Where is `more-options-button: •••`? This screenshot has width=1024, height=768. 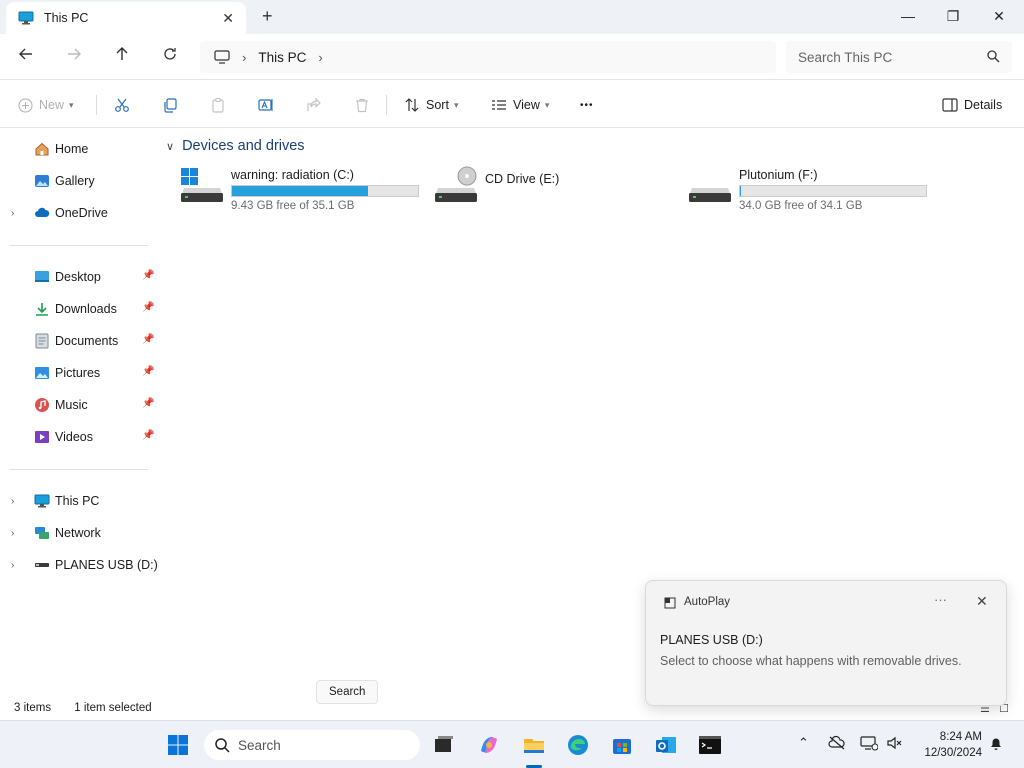 more-options-button: ••• is located at coordinates (587, 105).